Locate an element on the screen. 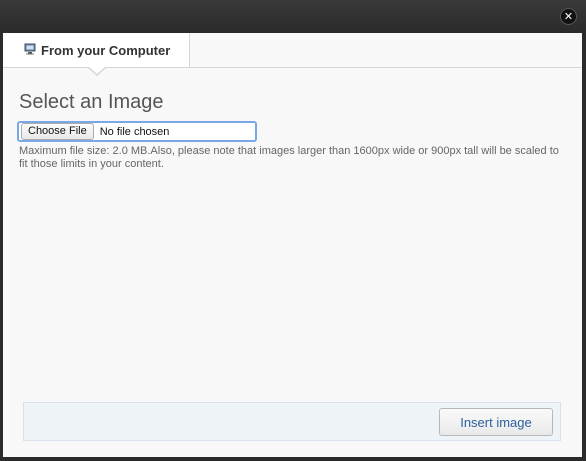 The width and height of the screenshot is (586, 461). page-title: Select an Image is located at coordinates (91, 102).